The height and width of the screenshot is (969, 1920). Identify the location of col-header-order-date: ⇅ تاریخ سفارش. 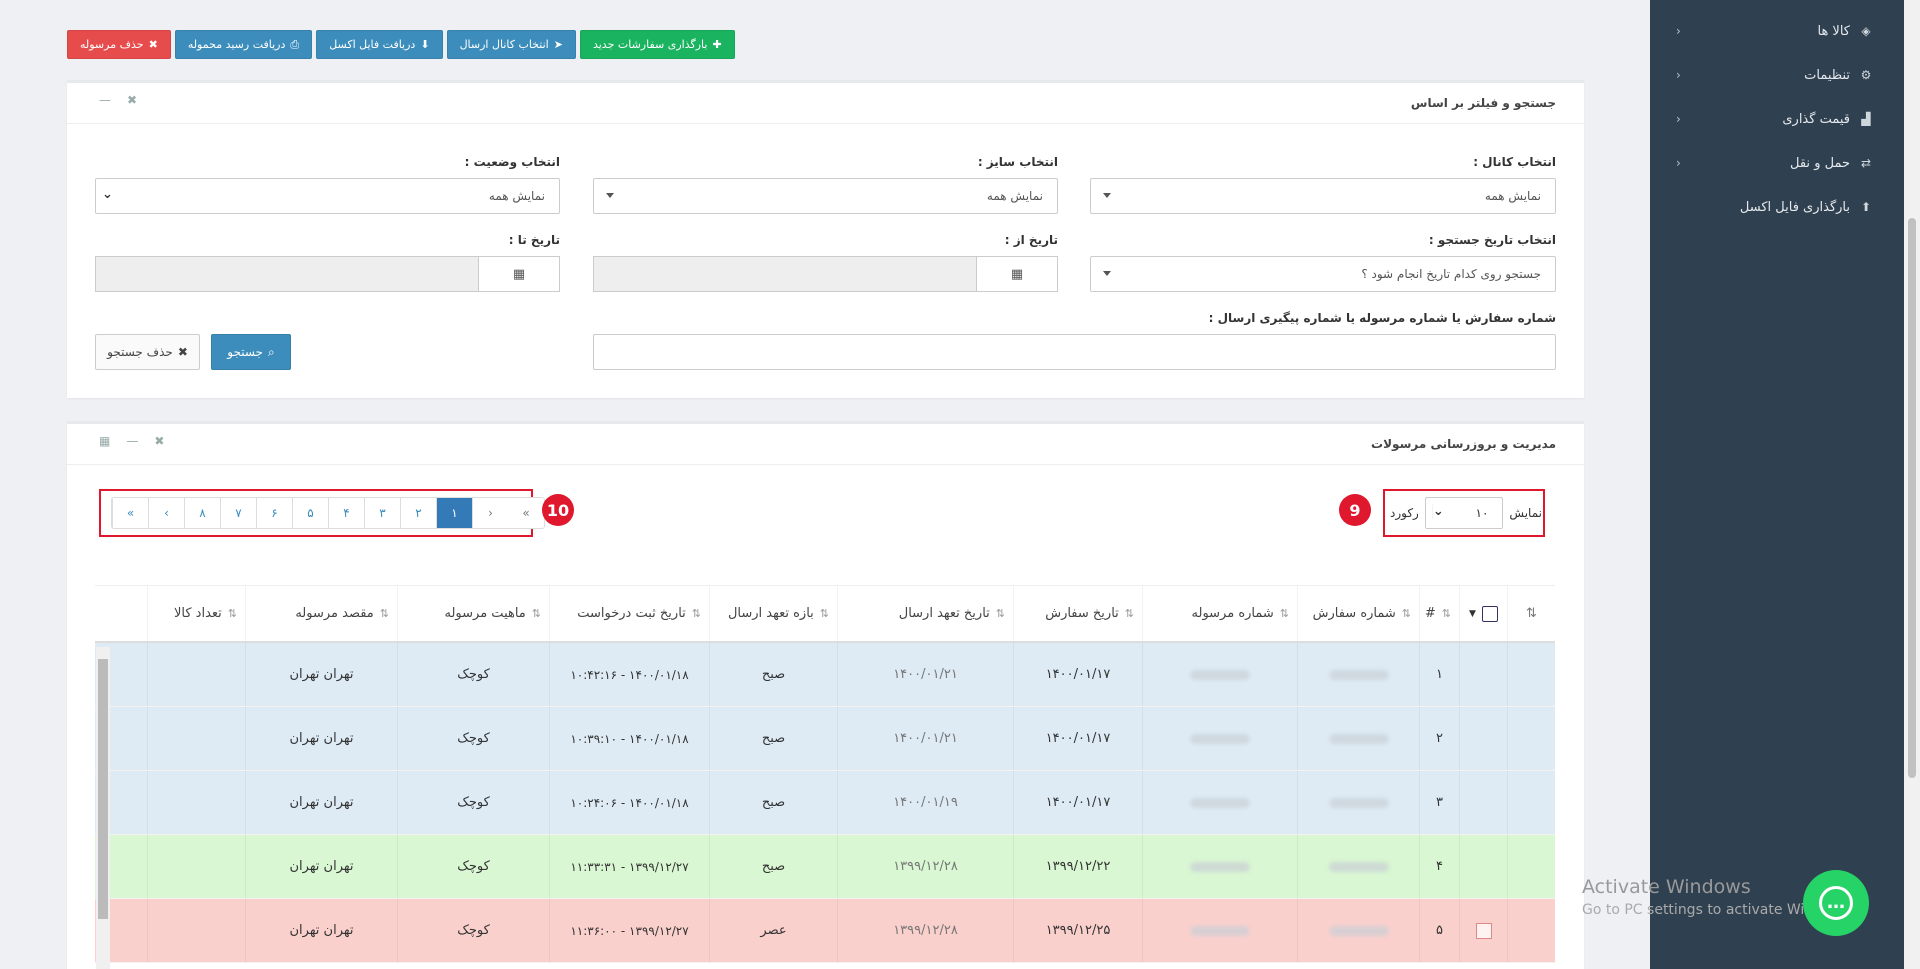
(1077, 613).